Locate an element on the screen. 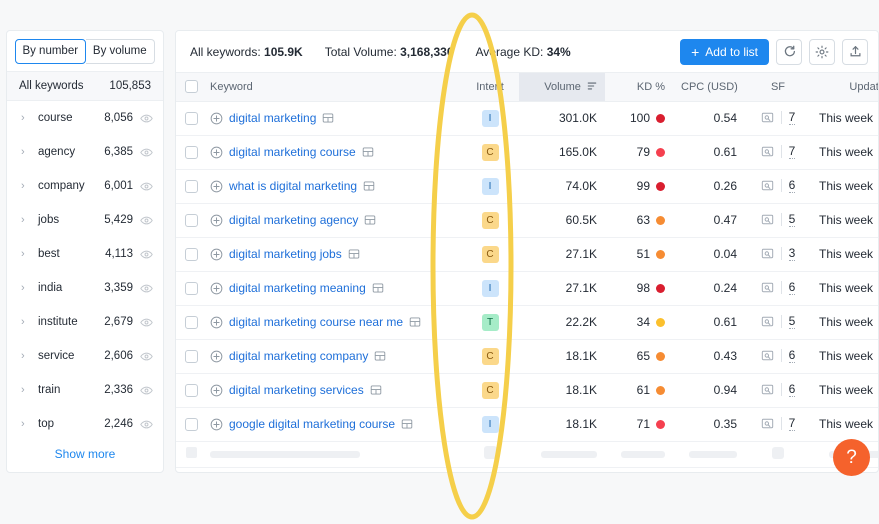 The width and height of the screenshot is (879, 524). sidebar-group-company: › company 6,001 is located at coordinates (85, 186).